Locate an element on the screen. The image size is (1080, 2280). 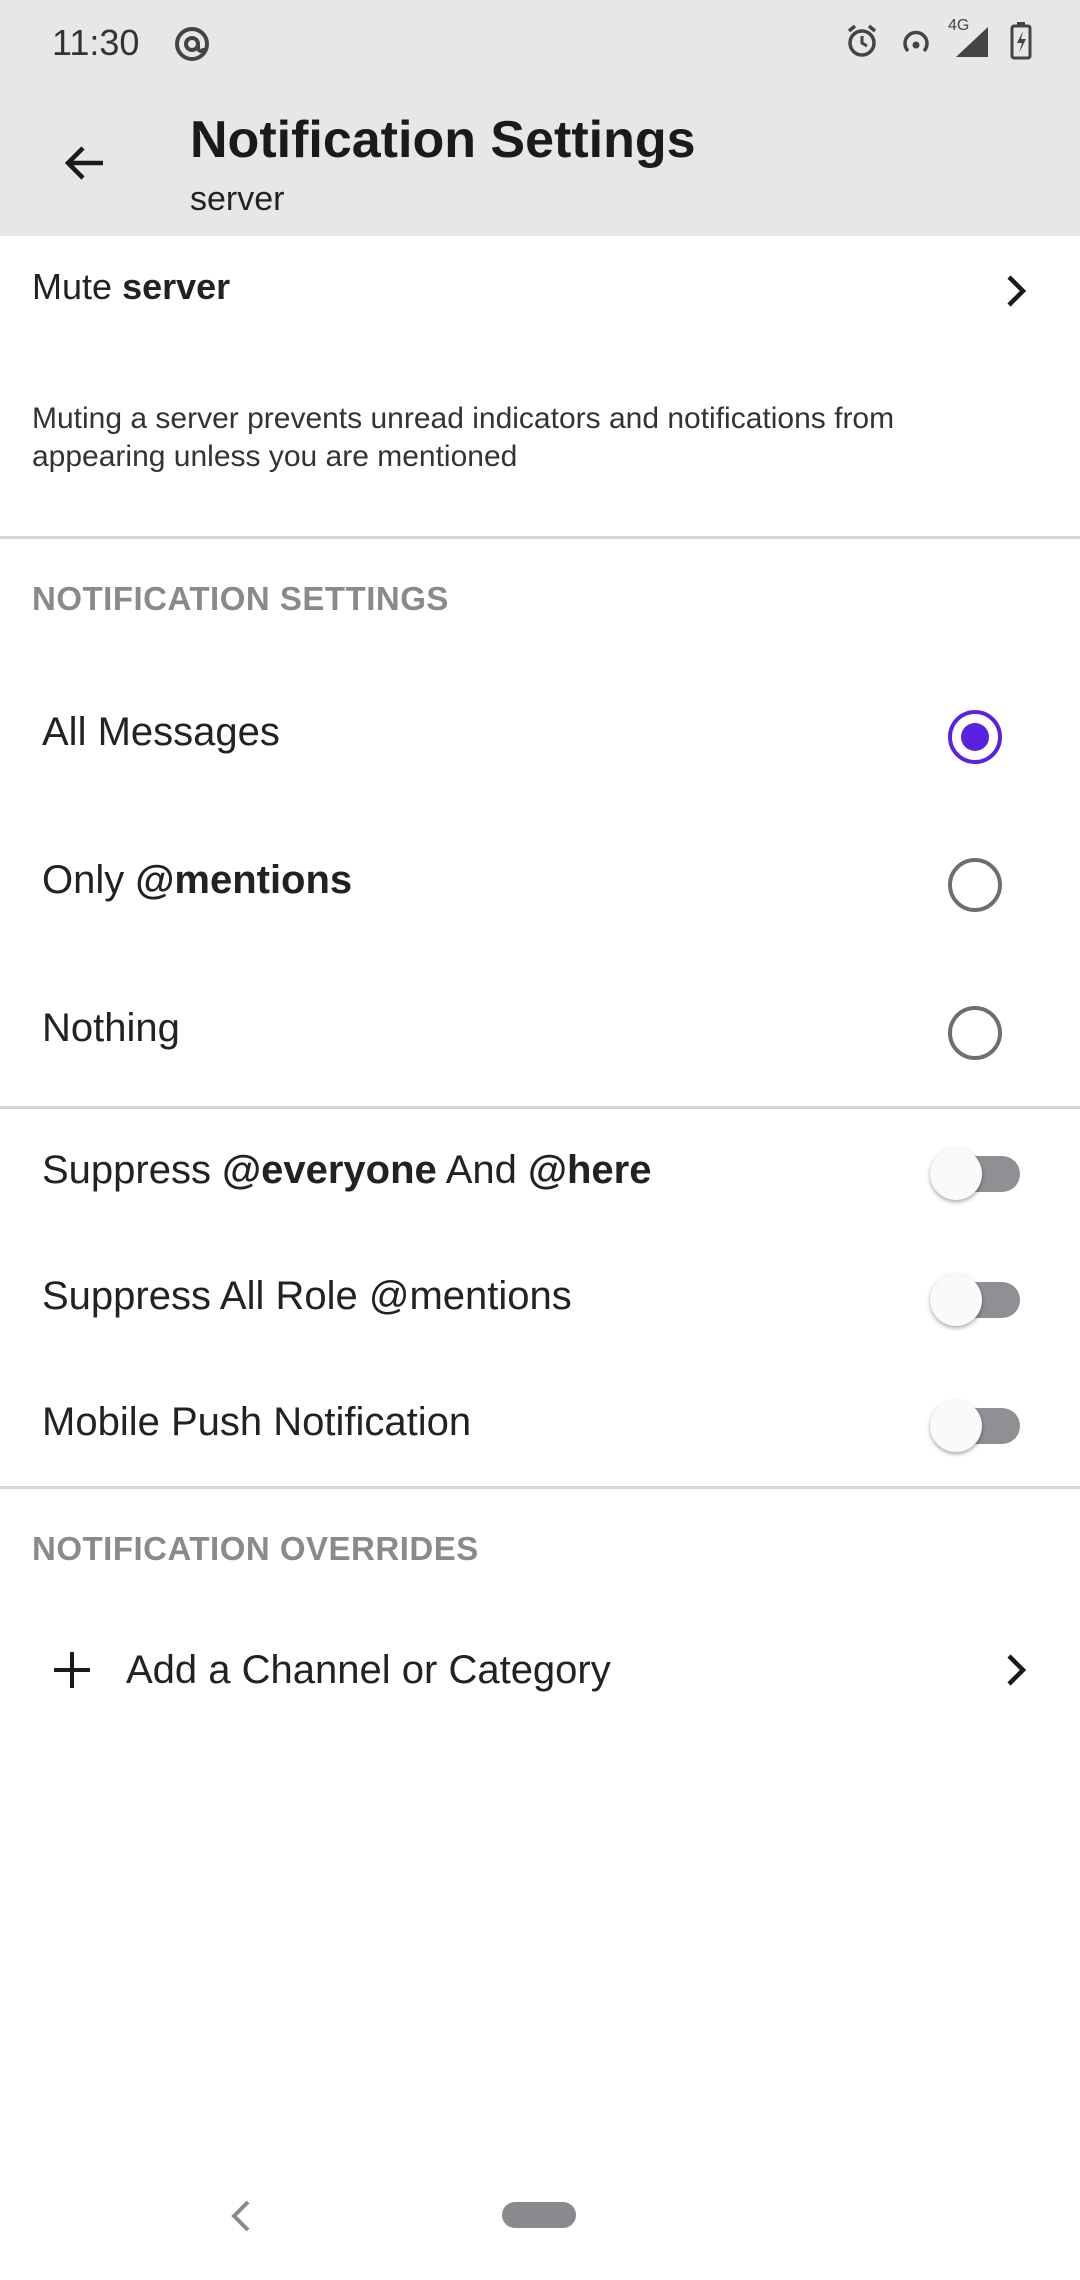
battery-icon is located at coordinates (1021, 43).